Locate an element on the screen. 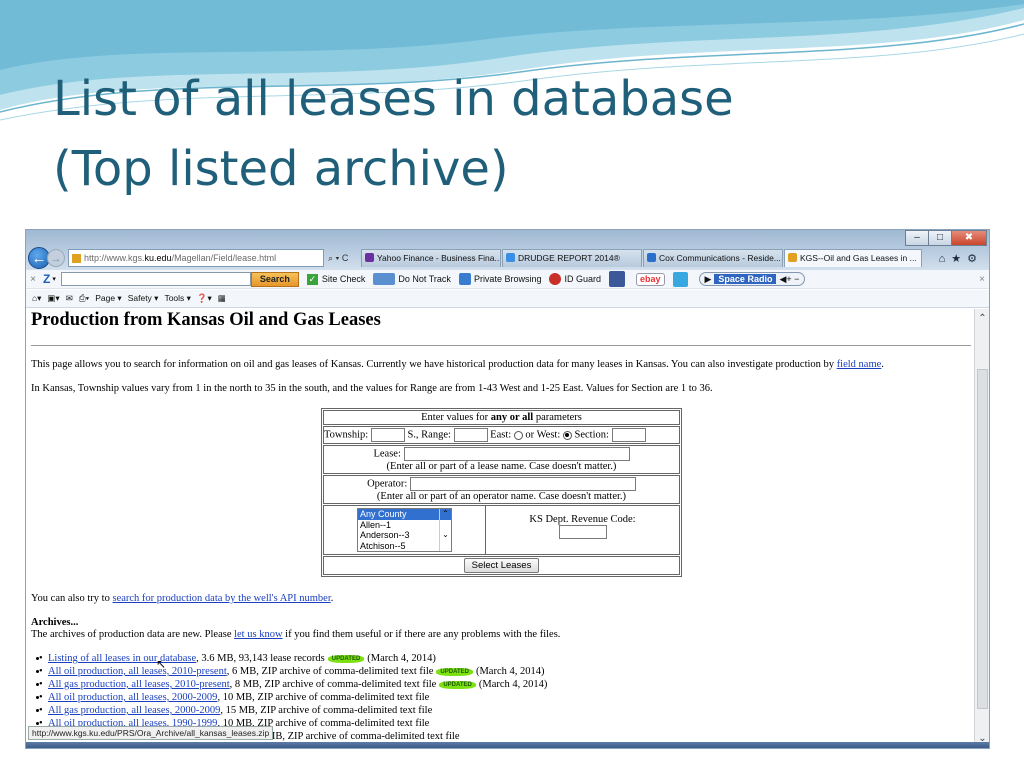 This screenshot has width=1024, height=768. radio-station-select: Space Radio is located at coordinates (745, 279).